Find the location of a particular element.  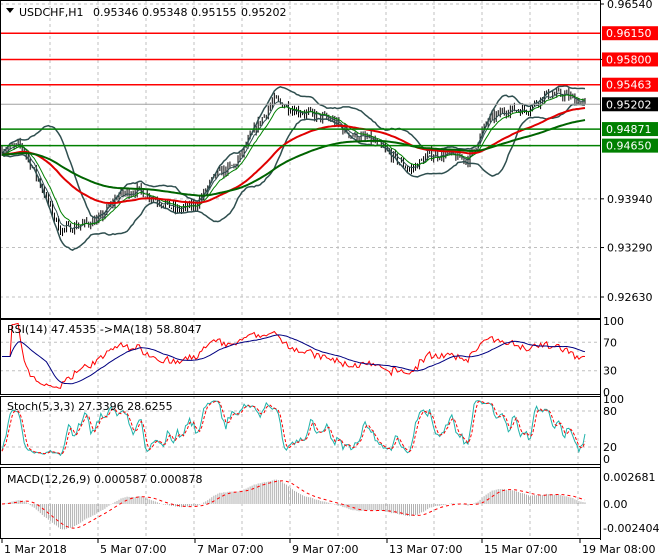

level-label: 0.94650 is located at coordinates (629, 146).